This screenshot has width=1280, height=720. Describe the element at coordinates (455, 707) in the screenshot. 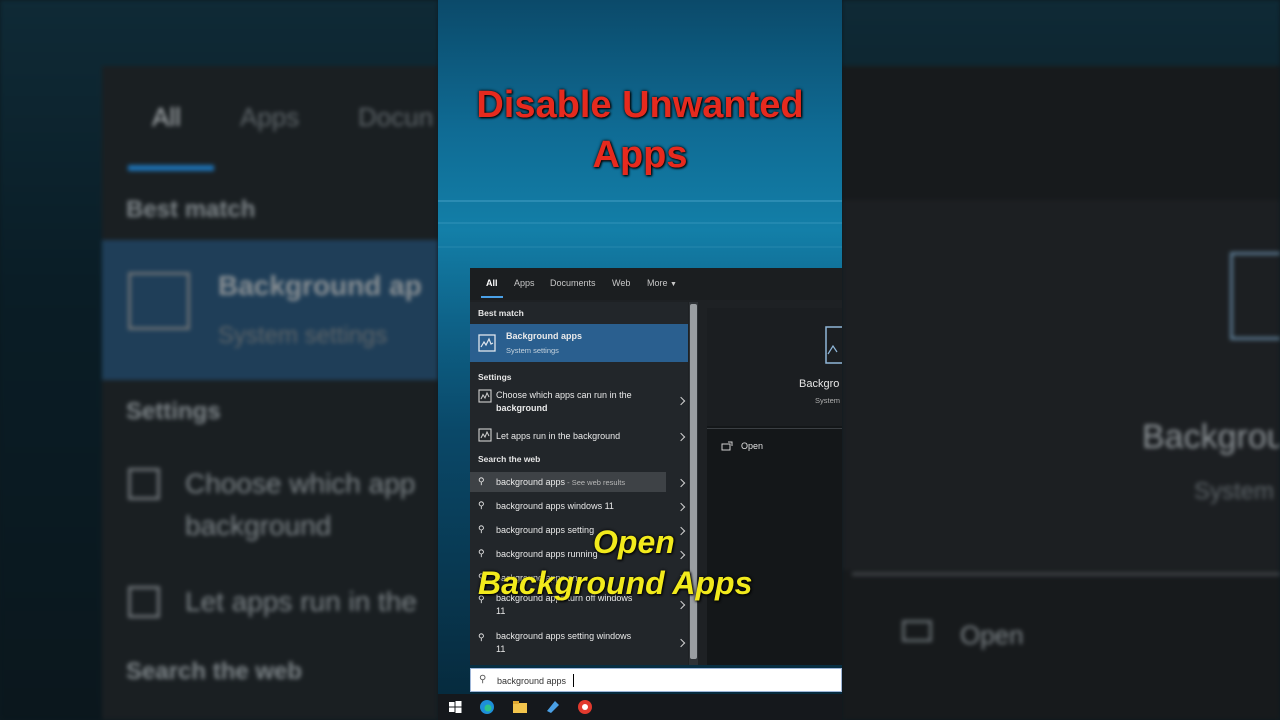

I see `windows-start-icon` at that location.